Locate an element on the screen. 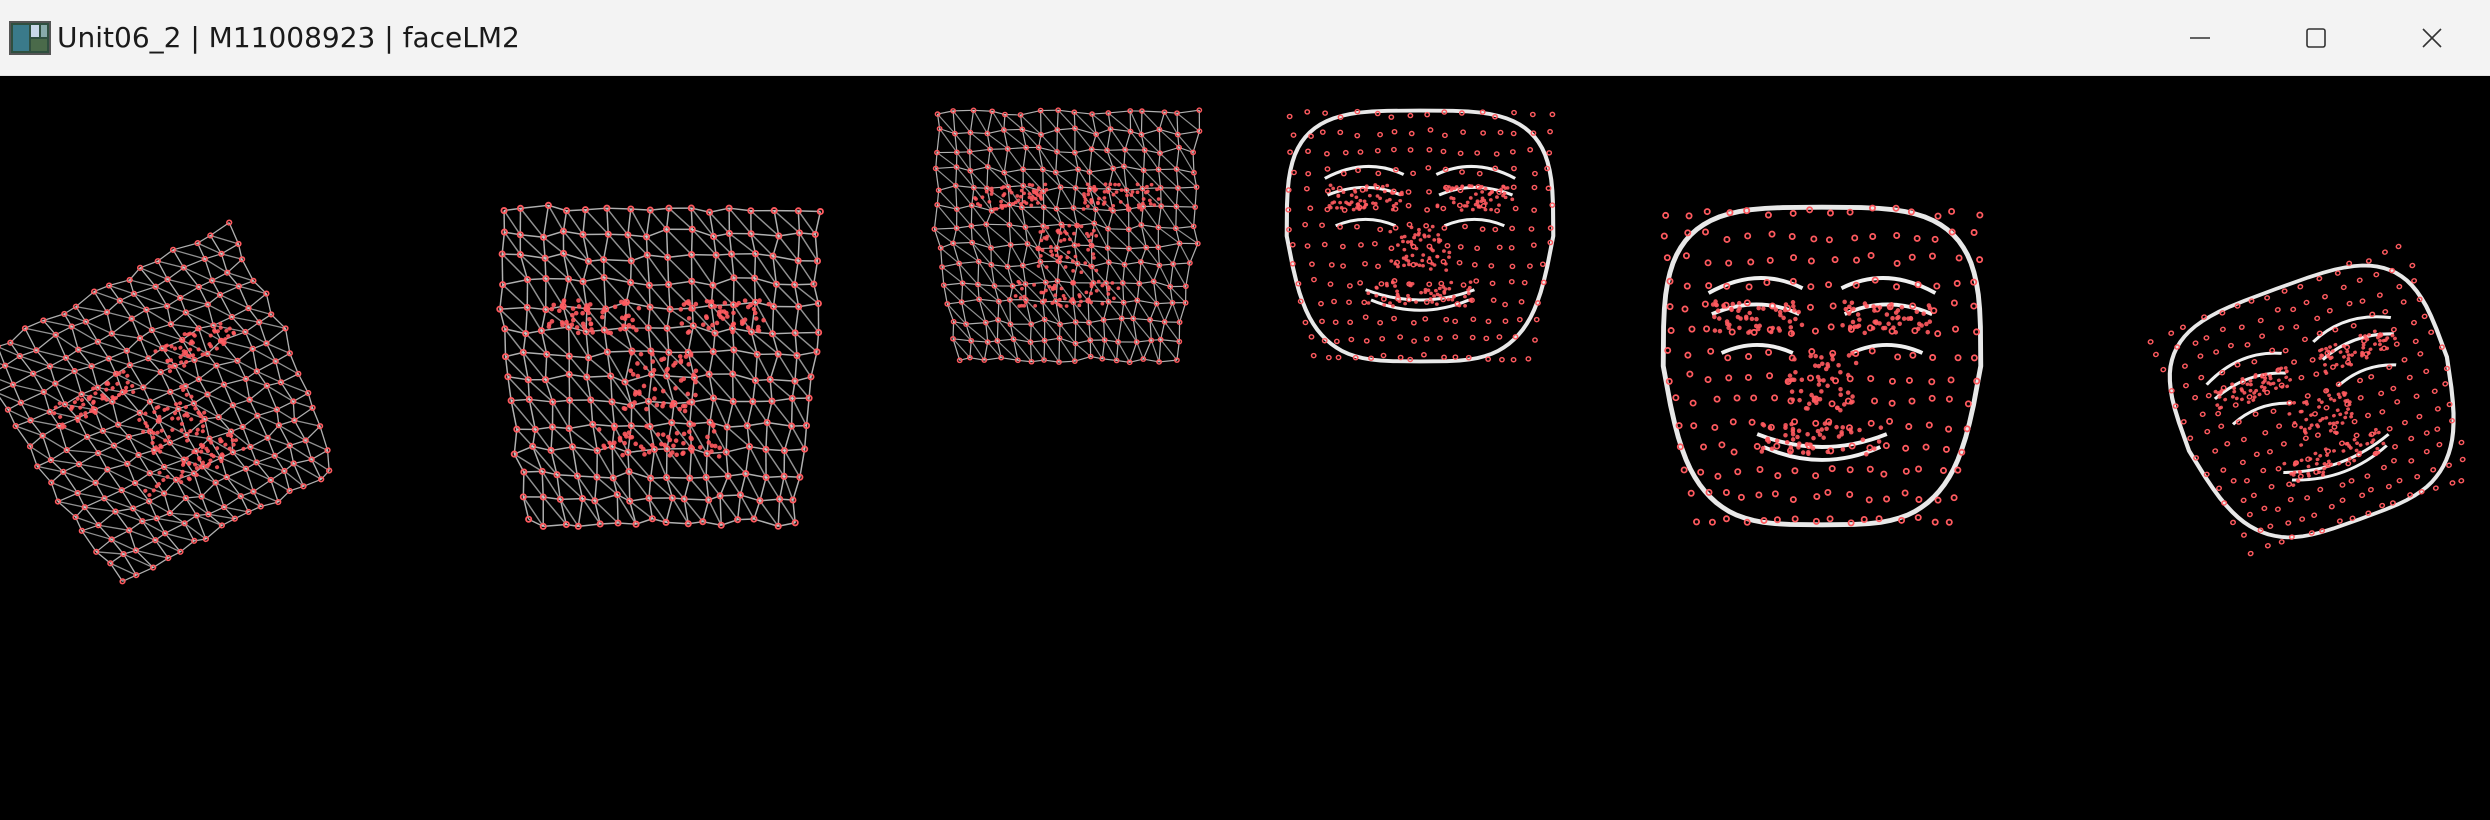 The image size is (2490, 820). maximize-button is located at coordinates (2316, 38).